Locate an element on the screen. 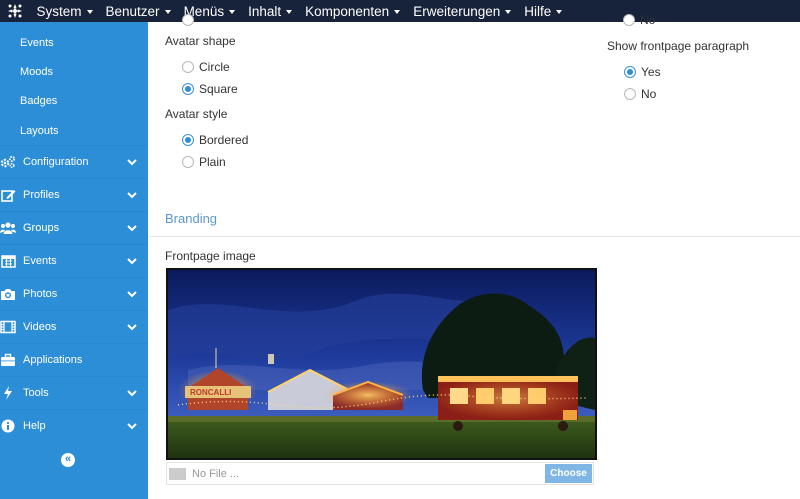 The height and width of the screenshot is (499, 800). sidebar-subitem-moods: Moods is located at coordinates (74, 71).